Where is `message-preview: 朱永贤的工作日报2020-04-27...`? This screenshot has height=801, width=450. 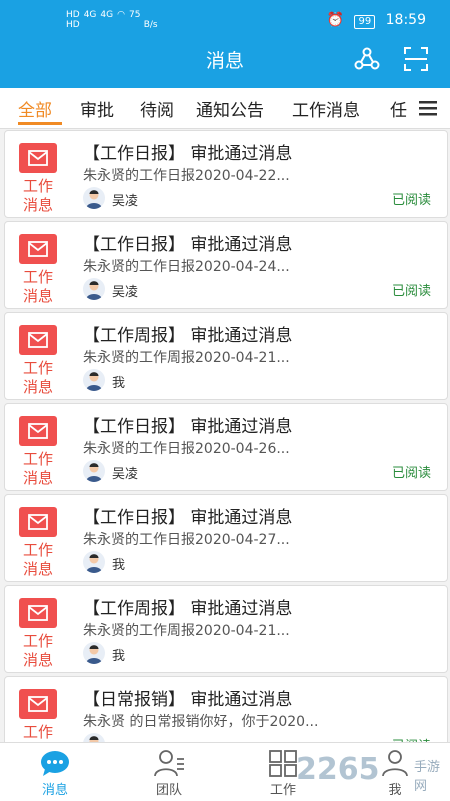 message-preview: 朱永贤的工作日报2020-04-27... is located at coordinates (186, 540).